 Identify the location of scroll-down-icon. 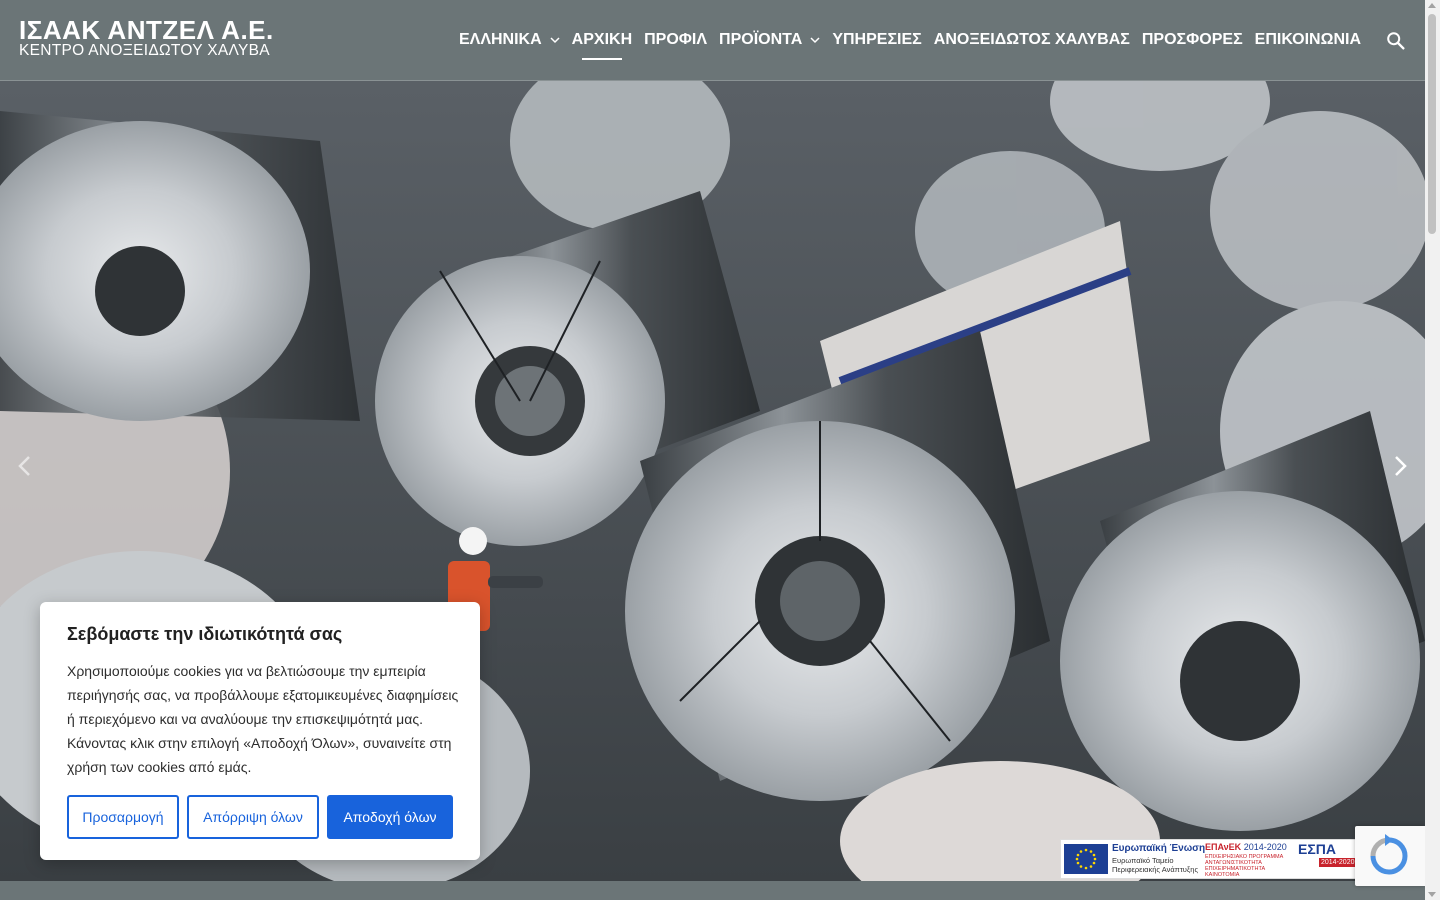
(1432, 894).